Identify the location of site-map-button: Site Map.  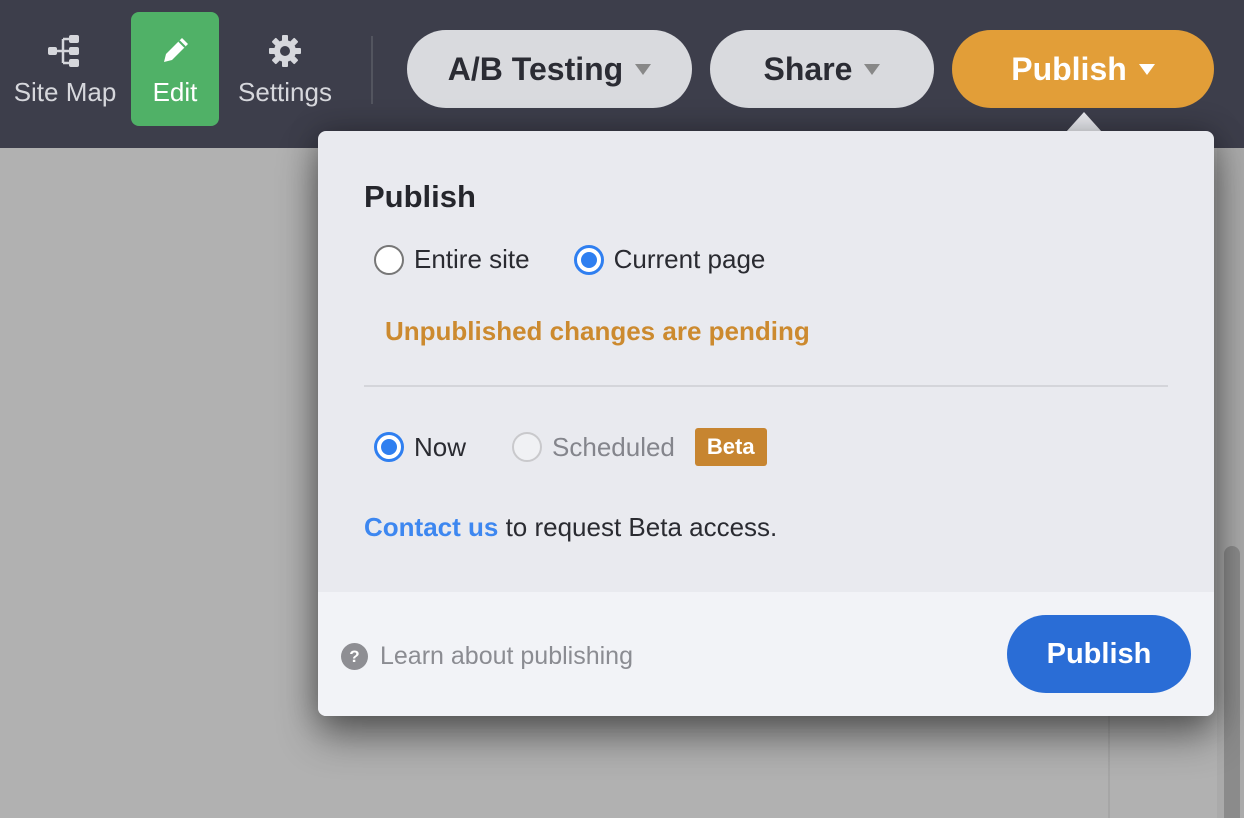
(65, 69).